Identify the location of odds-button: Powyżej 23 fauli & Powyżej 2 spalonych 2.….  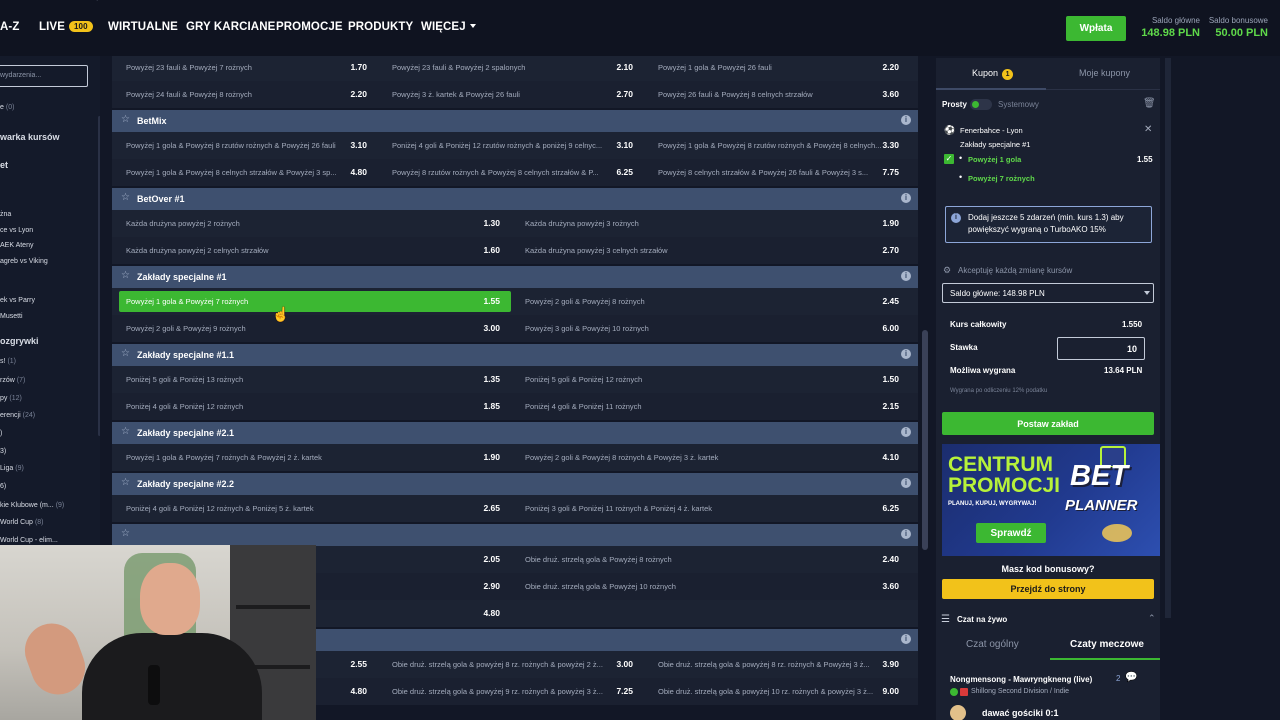
(511, 68).